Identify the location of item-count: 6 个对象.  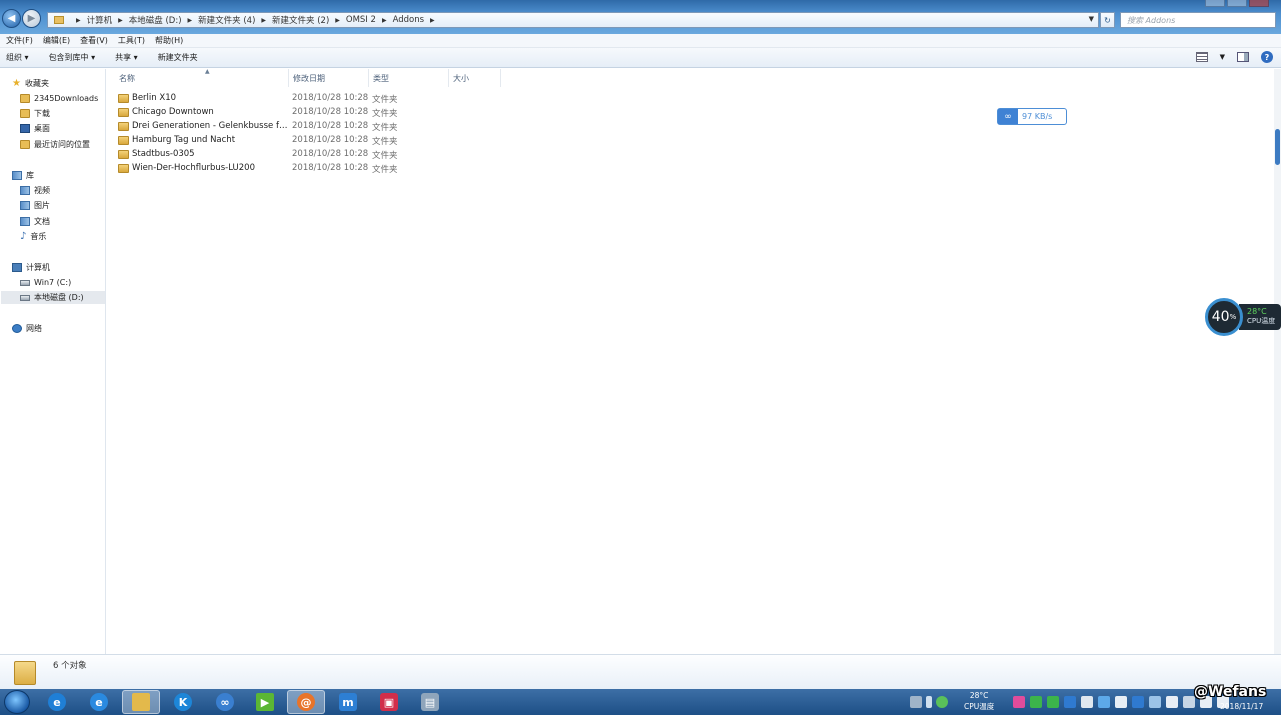
(70, 666).